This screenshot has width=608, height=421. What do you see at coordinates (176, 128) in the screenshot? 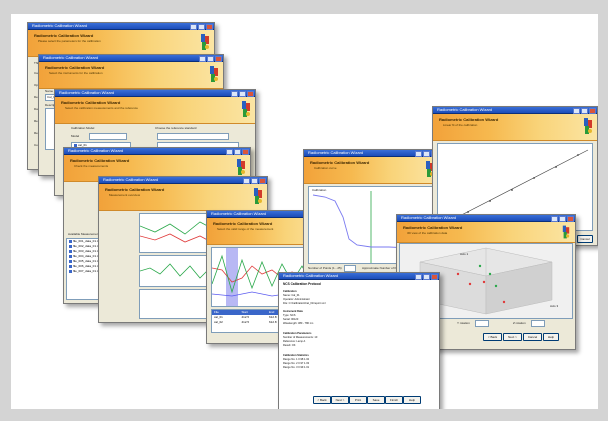
I see `reference-group-label: Choose the reference standard` at bounding box center [176, 128].